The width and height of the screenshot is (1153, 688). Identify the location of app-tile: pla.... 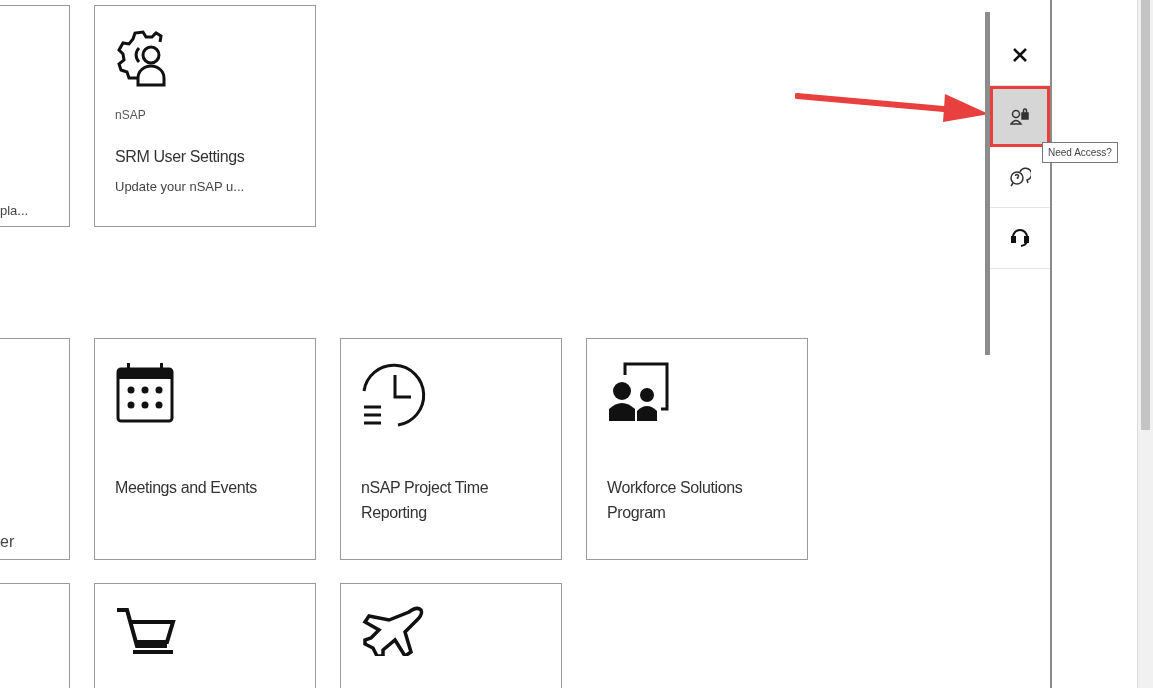
(35, 116).